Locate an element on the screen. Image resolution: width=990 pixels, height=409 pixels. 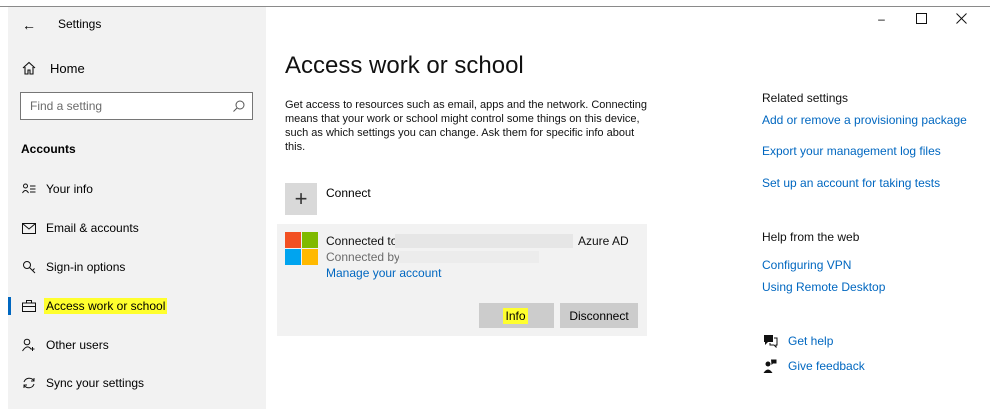
sync-icon is located at coordinates (29, 383).